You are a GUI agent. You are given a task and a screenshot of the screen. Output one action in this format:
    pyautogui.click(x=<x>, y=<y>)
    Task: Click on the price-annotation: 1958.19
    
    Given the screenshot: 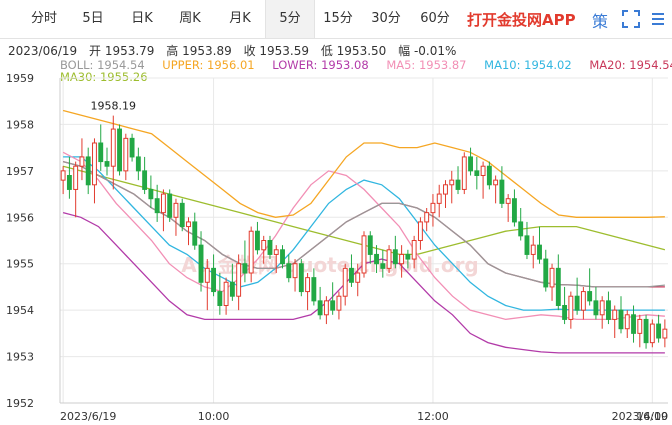 What is the action you would take?
    pyautogui.click(x=114, y=106)
    